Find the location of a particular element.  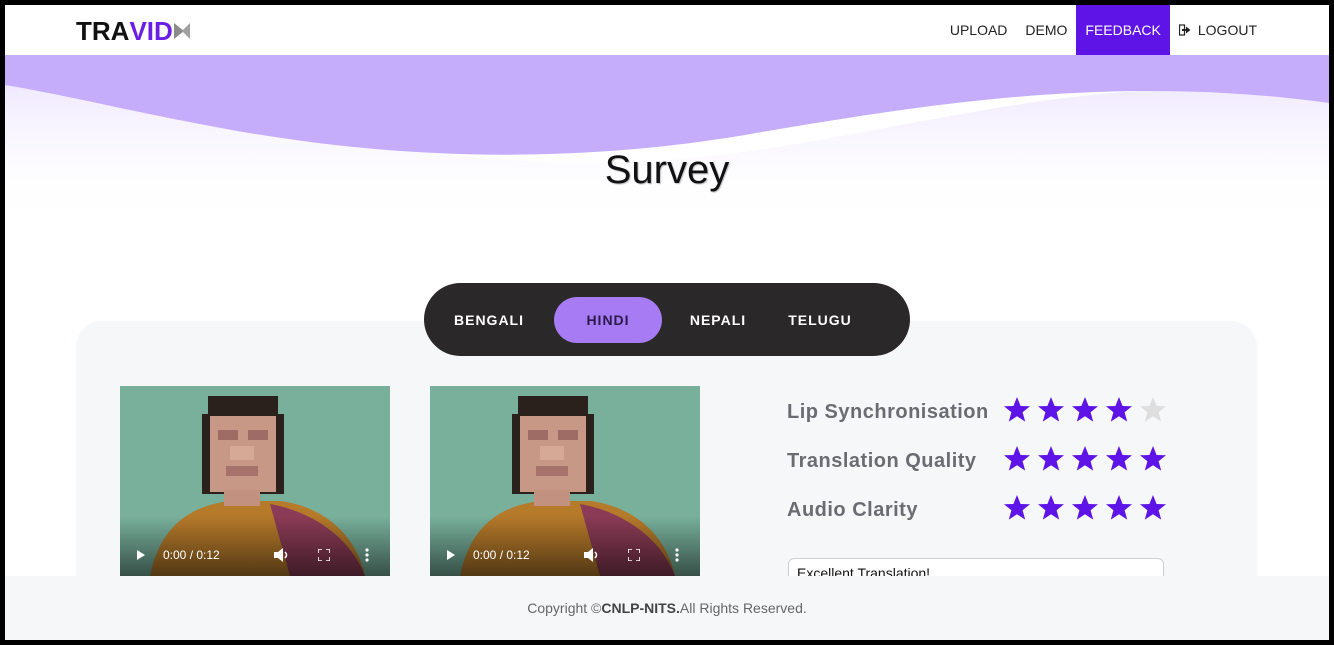

rating-stars-audio is located at coordinates (1088, 508).